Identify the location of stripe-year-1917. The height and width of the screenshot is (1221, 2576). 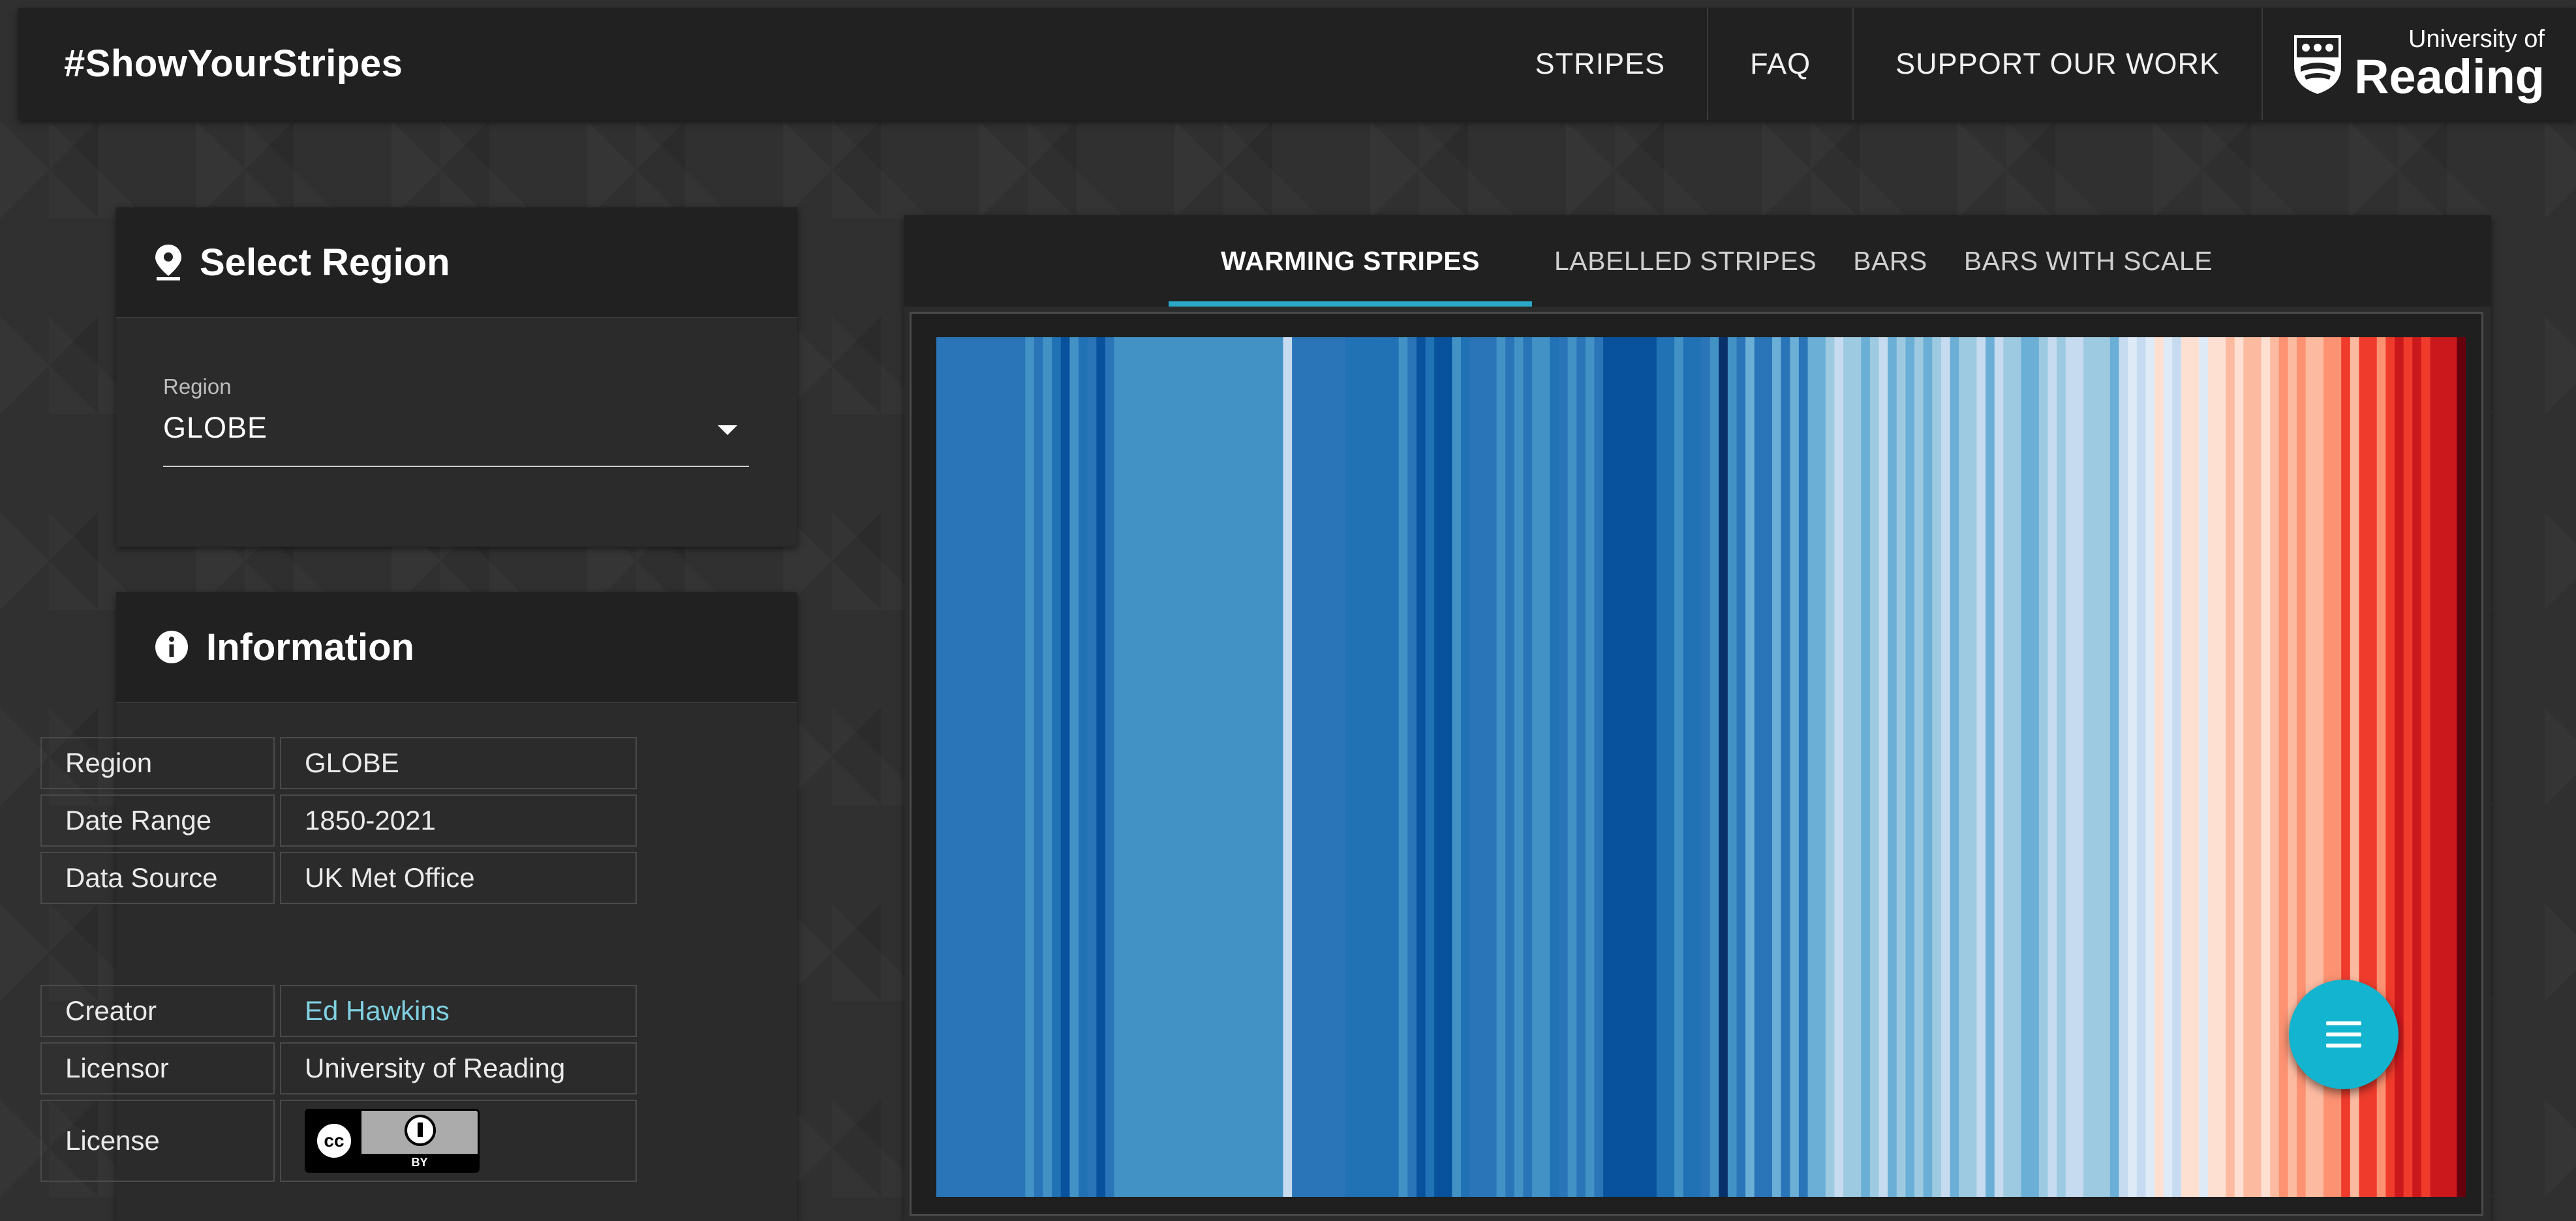
(1537, 767).